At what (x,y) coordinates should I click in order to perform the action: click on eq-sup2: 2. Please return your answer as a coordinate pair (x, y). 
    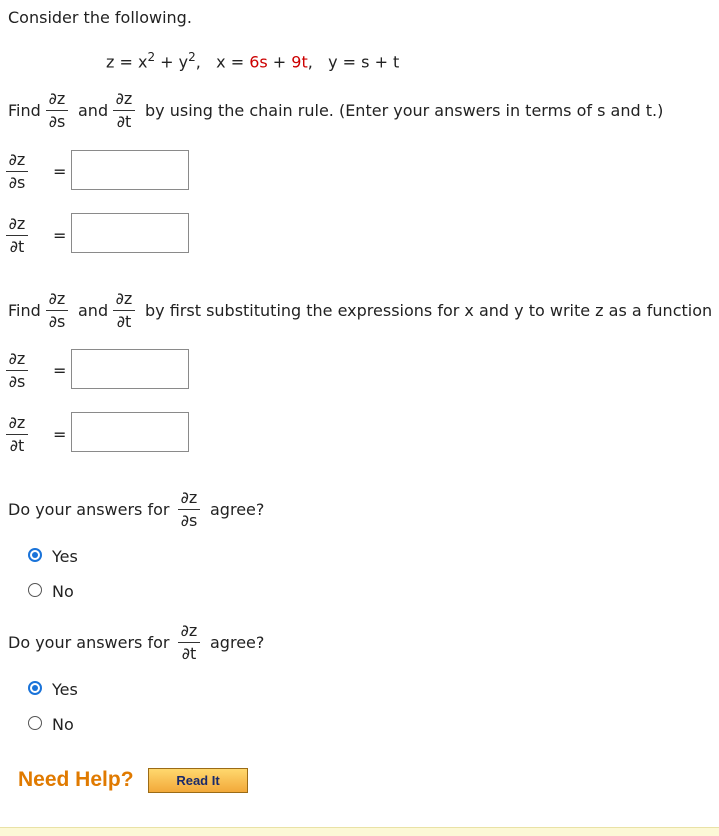
    Looking at the image, I should click on (192, 57).